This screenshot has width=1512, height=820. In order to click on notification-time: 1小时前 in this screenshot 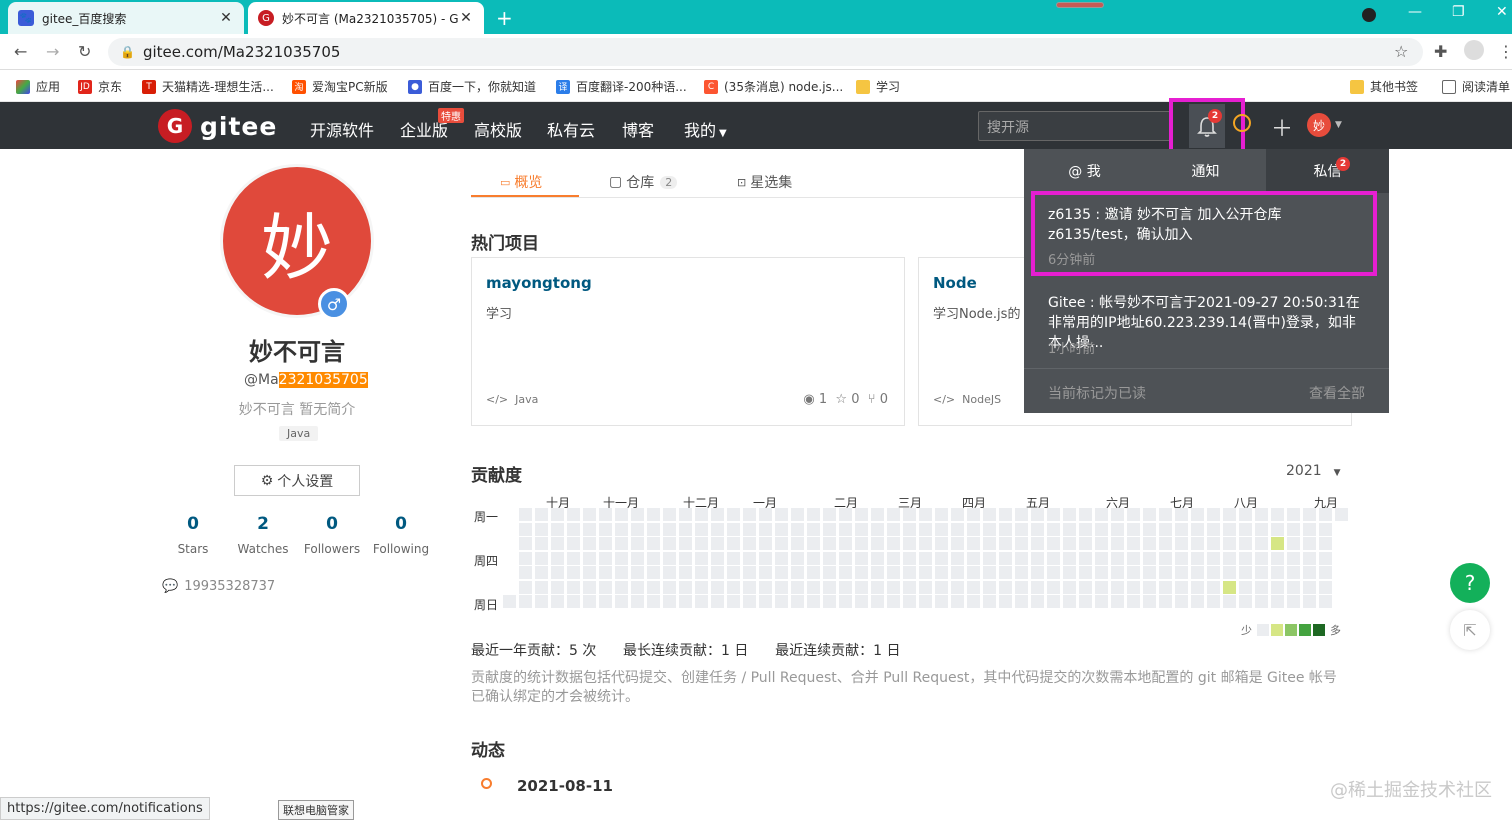, I will do `click(1072, 349)`.